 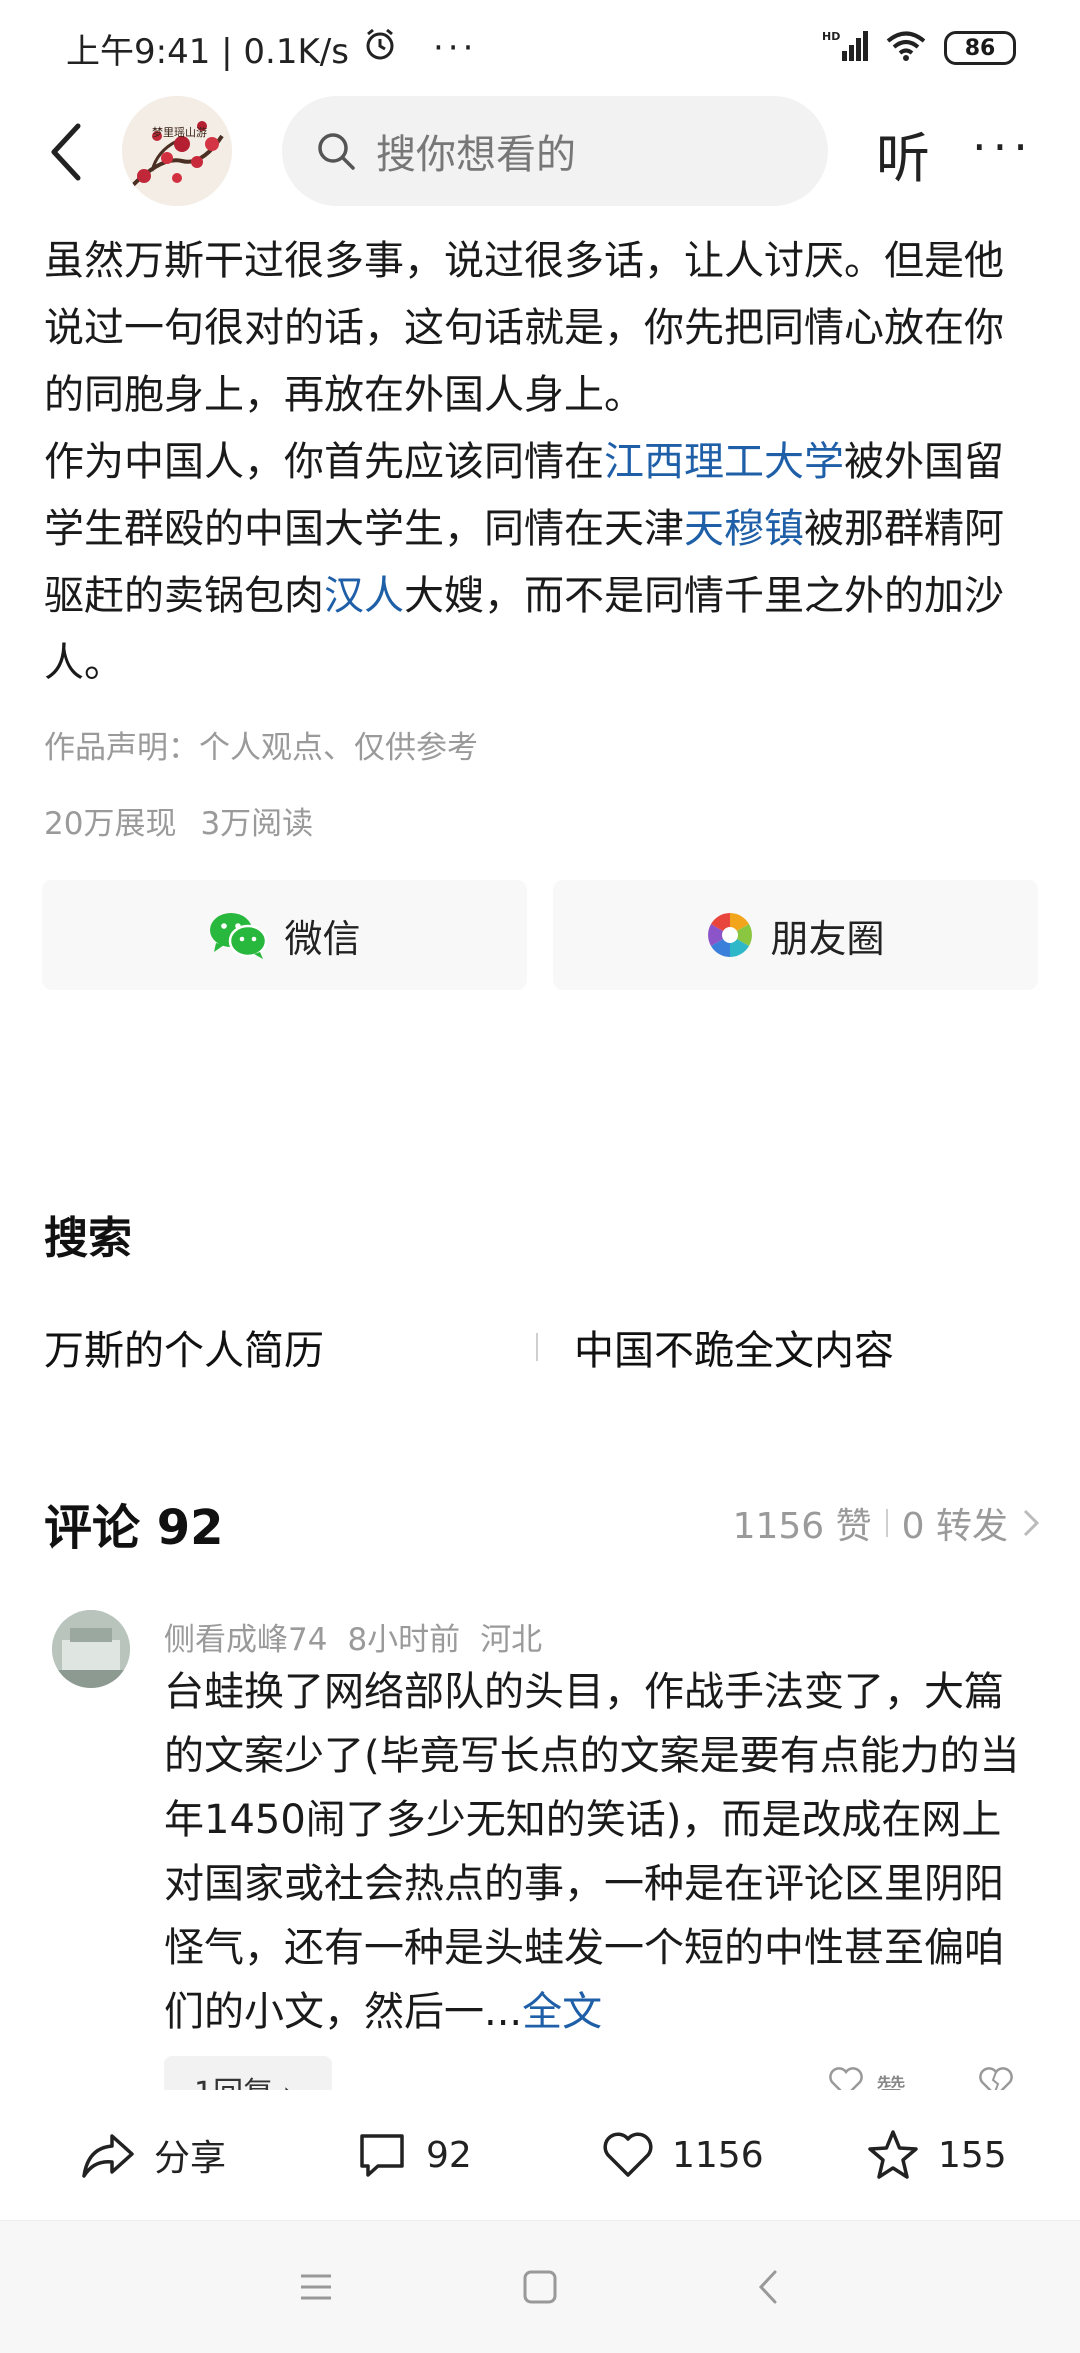 I want to click on menu-icon, so click(x=316, y=2287).